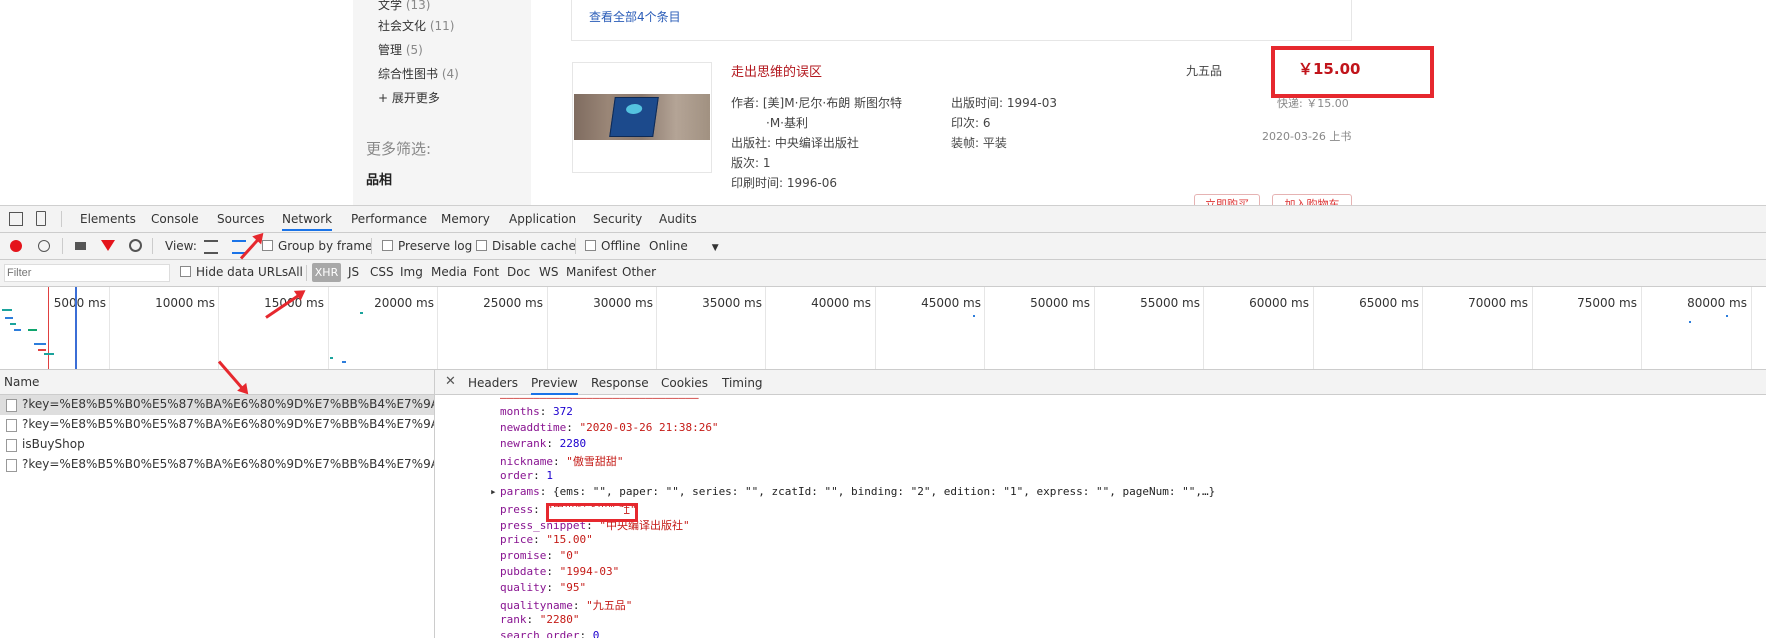 This screenshot has width=1766, height=638. I want to click on timeline-label: 5000 ms, so click(79, 303).